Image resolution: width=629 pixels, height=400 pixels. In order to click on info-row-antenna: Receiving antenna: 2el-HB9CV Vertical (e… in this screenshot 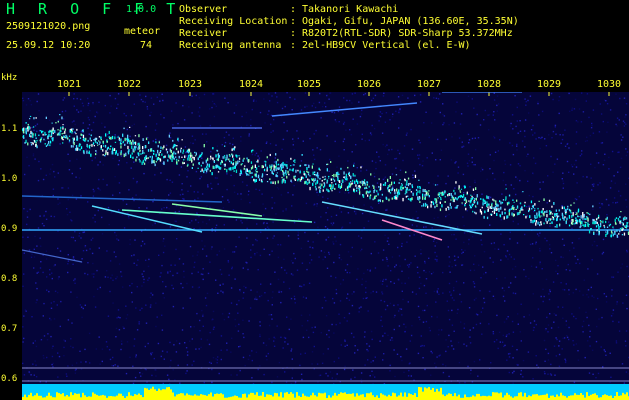, I will do `click(325, 45)`.